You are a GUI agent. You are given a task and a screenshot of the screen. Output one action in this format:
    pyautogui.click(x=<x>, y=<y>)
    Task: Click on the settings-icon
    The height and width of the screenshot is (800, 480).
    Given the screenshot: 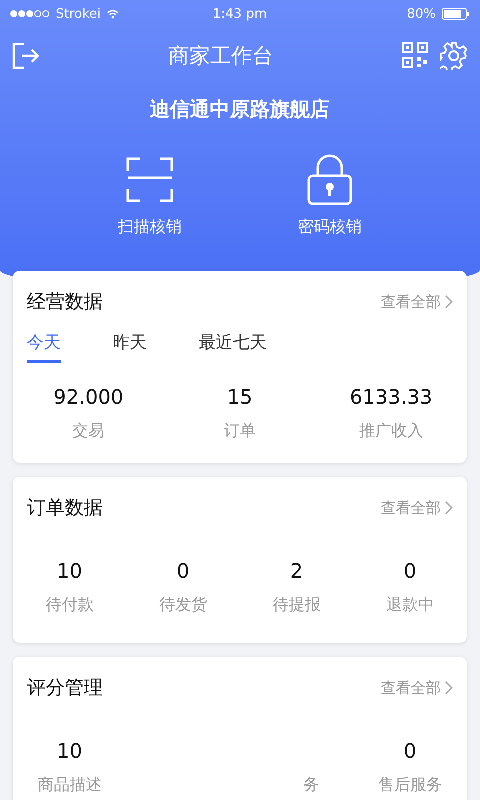 What is the action you would take?
    pyautogui.click(x=454, y=56)
    